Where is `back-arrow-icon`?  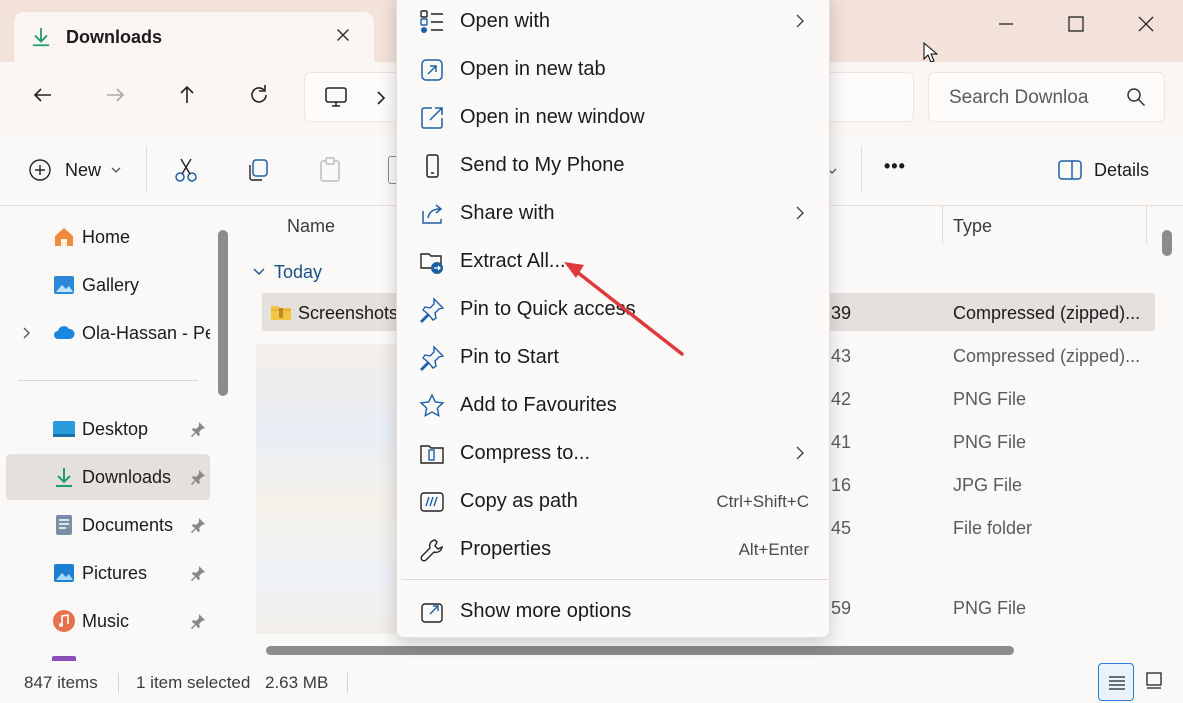
back-arrow-icon is located at coordinates (43, 95).